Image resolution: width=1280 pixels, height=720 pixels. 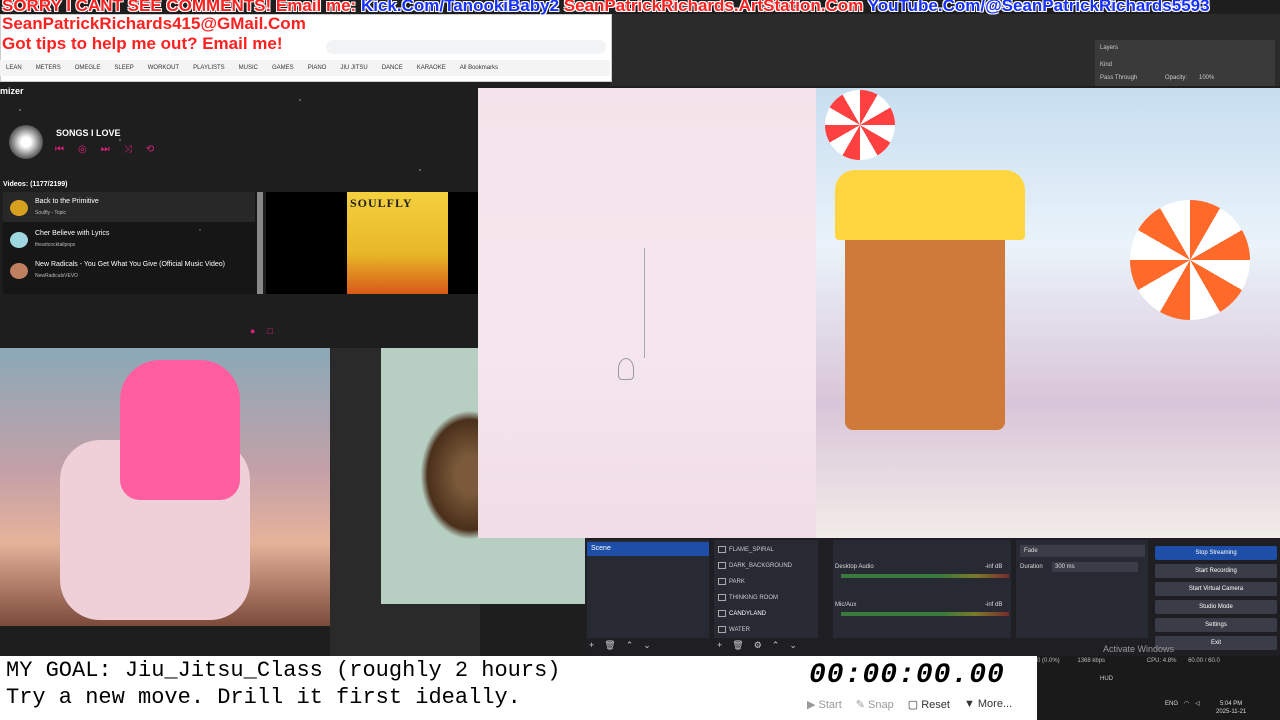 I want to click on shuffle-icon: ⤨, so click(x=128, y=149).